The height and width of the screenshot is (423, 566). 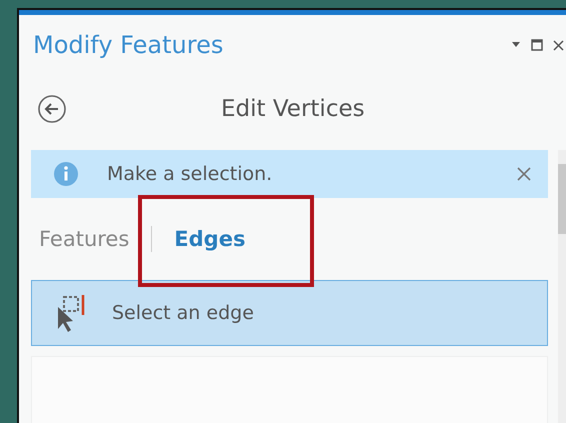 I want to click on back-icon, so click(x=52, y=109).